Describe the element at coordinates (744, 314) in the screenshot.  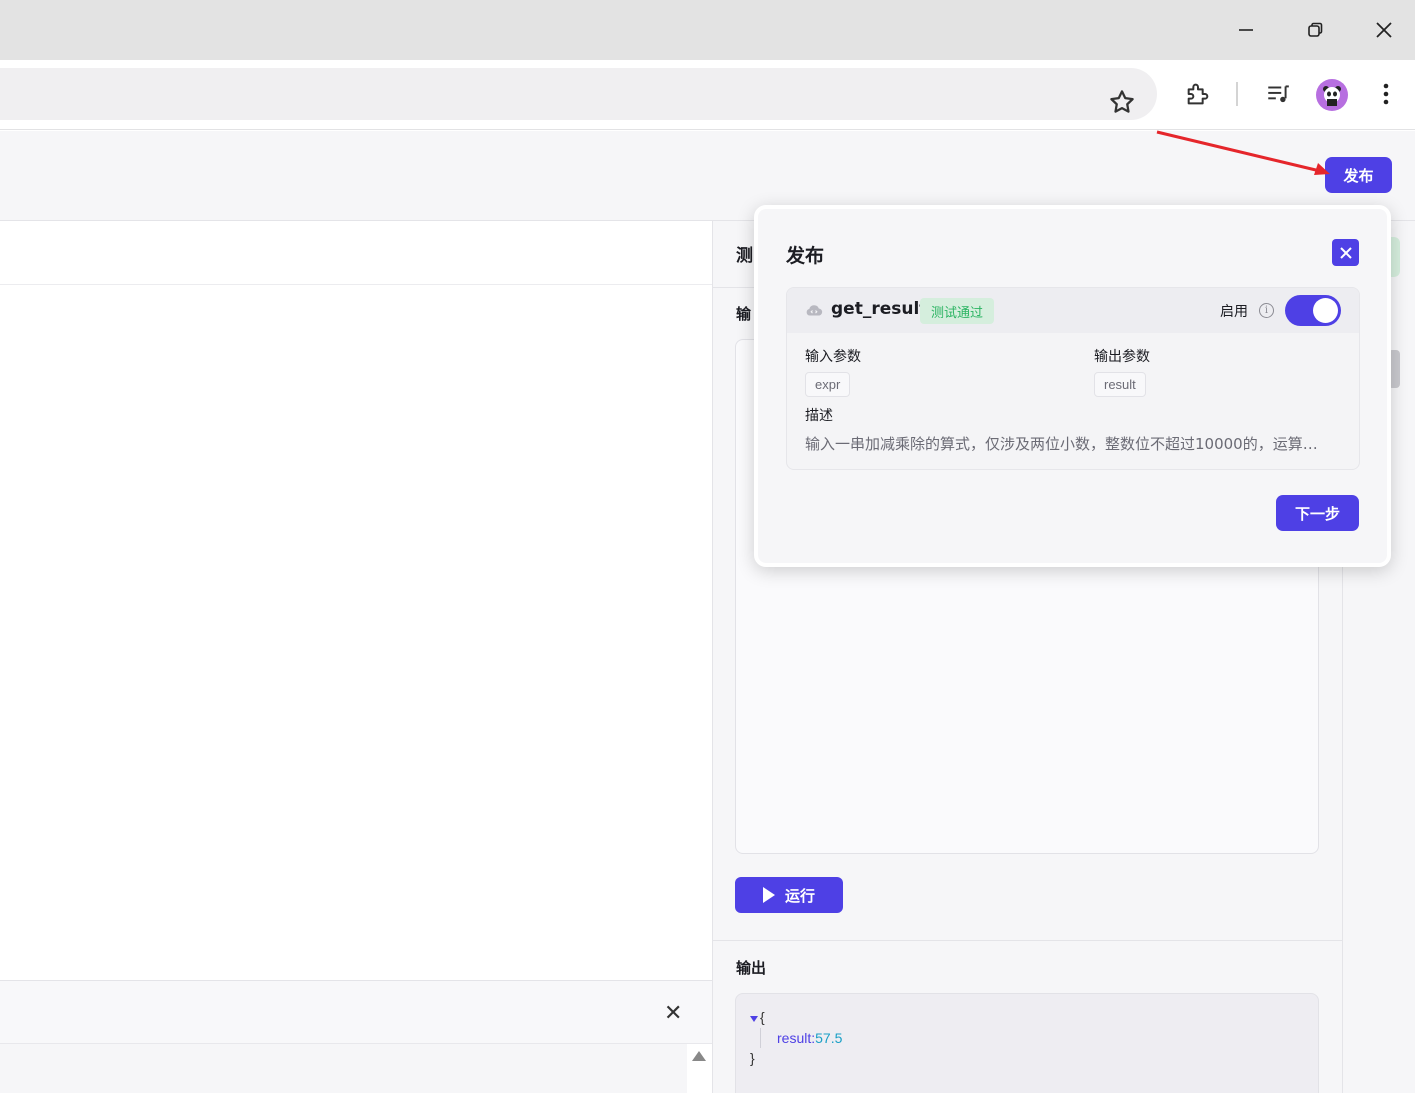
I see `input-label: 输` at that location.